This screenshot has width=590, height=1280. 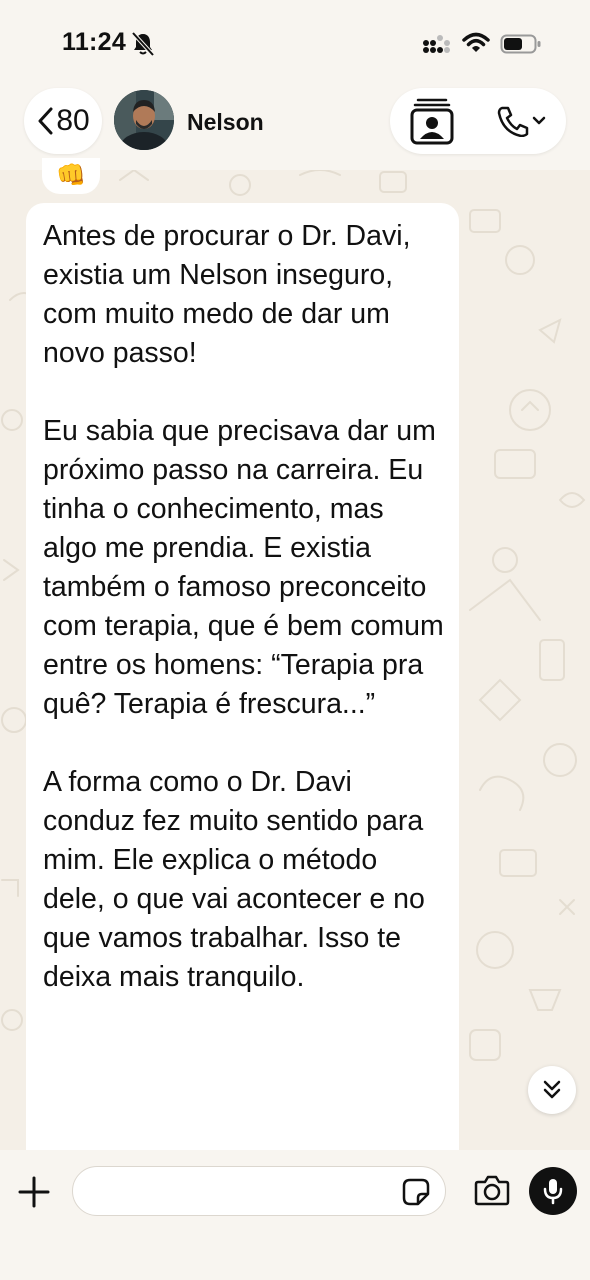 What do you see at coordinates (520, 121) in the screenshot?
I see `phone-icon` at bounding box center [520, 121].